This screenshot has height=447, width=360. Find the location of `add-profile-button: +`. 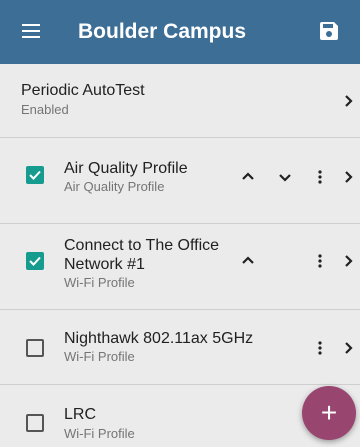

add-profile-button: + is located at coordinates (329, 413).